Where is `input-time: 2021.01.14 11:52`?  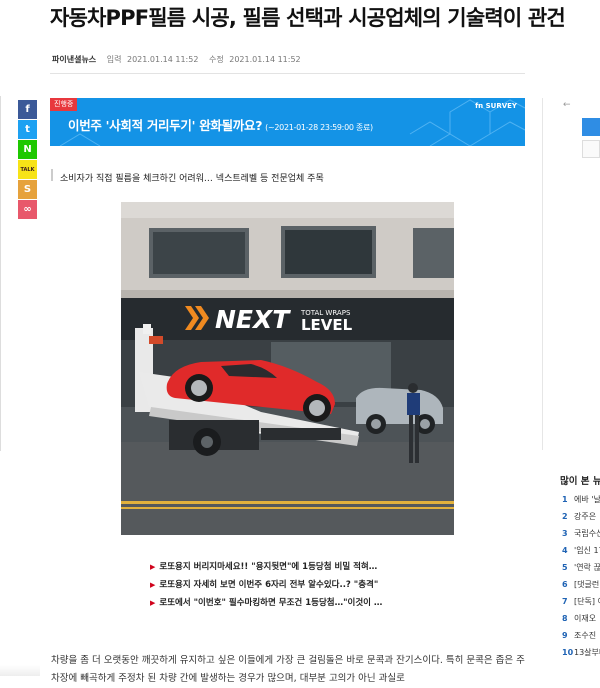 input-time: 2021.01.14 11:52 is located at coordinates (163, 59).